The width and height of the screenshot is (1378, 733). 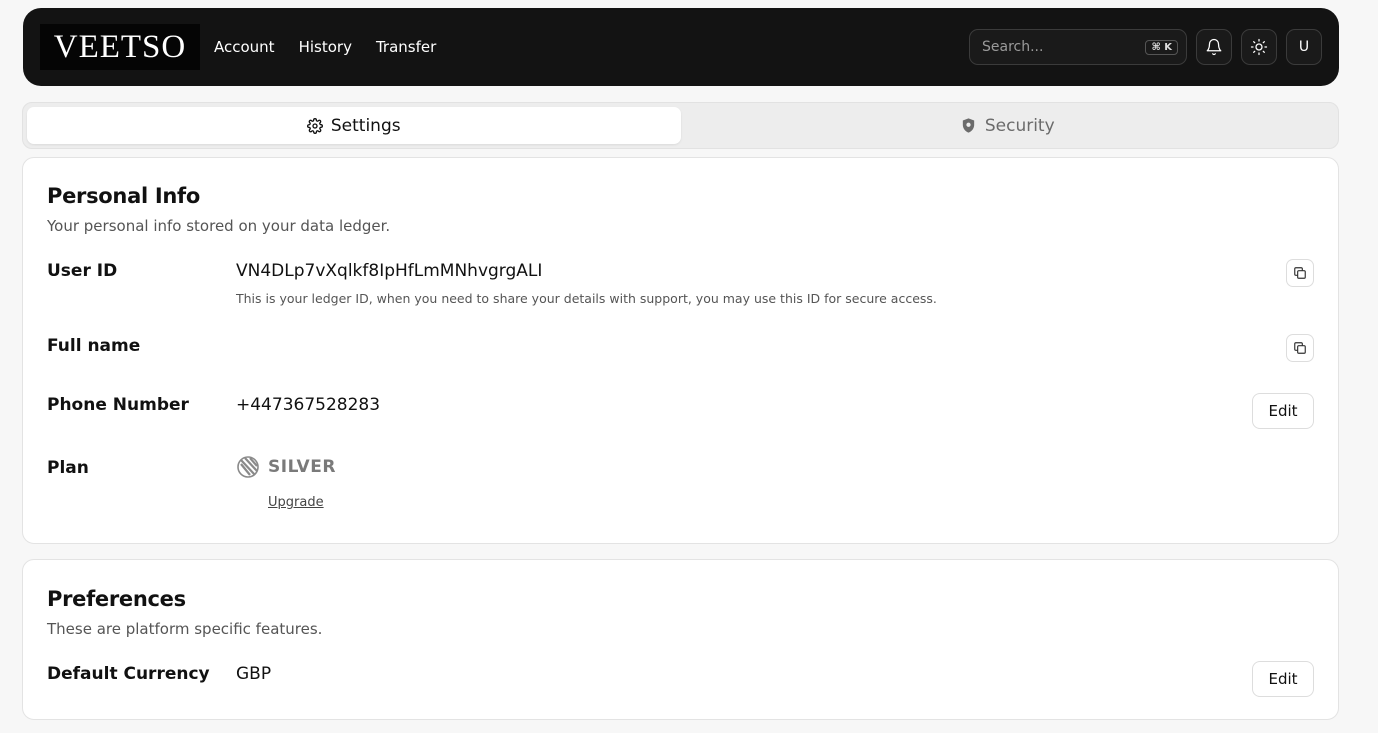 I want to click on shield-icon, so click(x=968, y=125).